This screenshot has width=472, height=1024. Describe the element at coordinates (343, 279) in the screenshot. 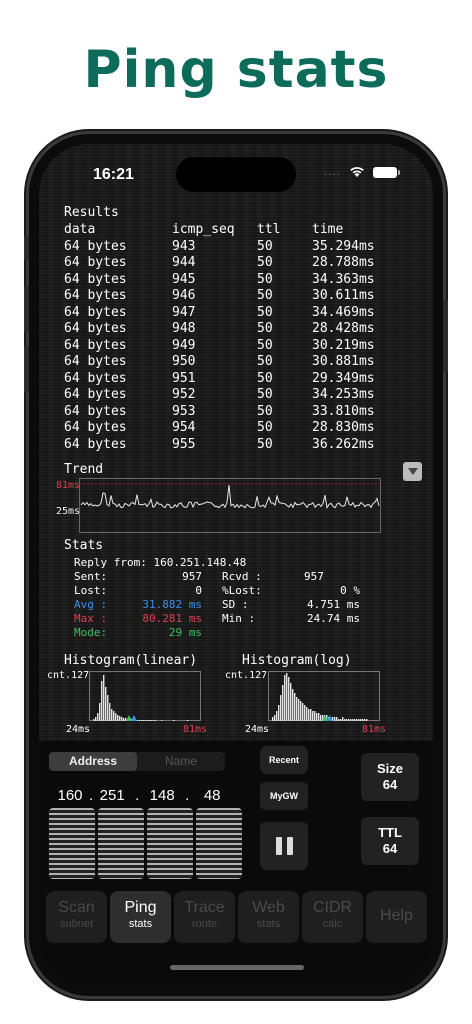

I see `table-cell: 34.363ms` at that location.